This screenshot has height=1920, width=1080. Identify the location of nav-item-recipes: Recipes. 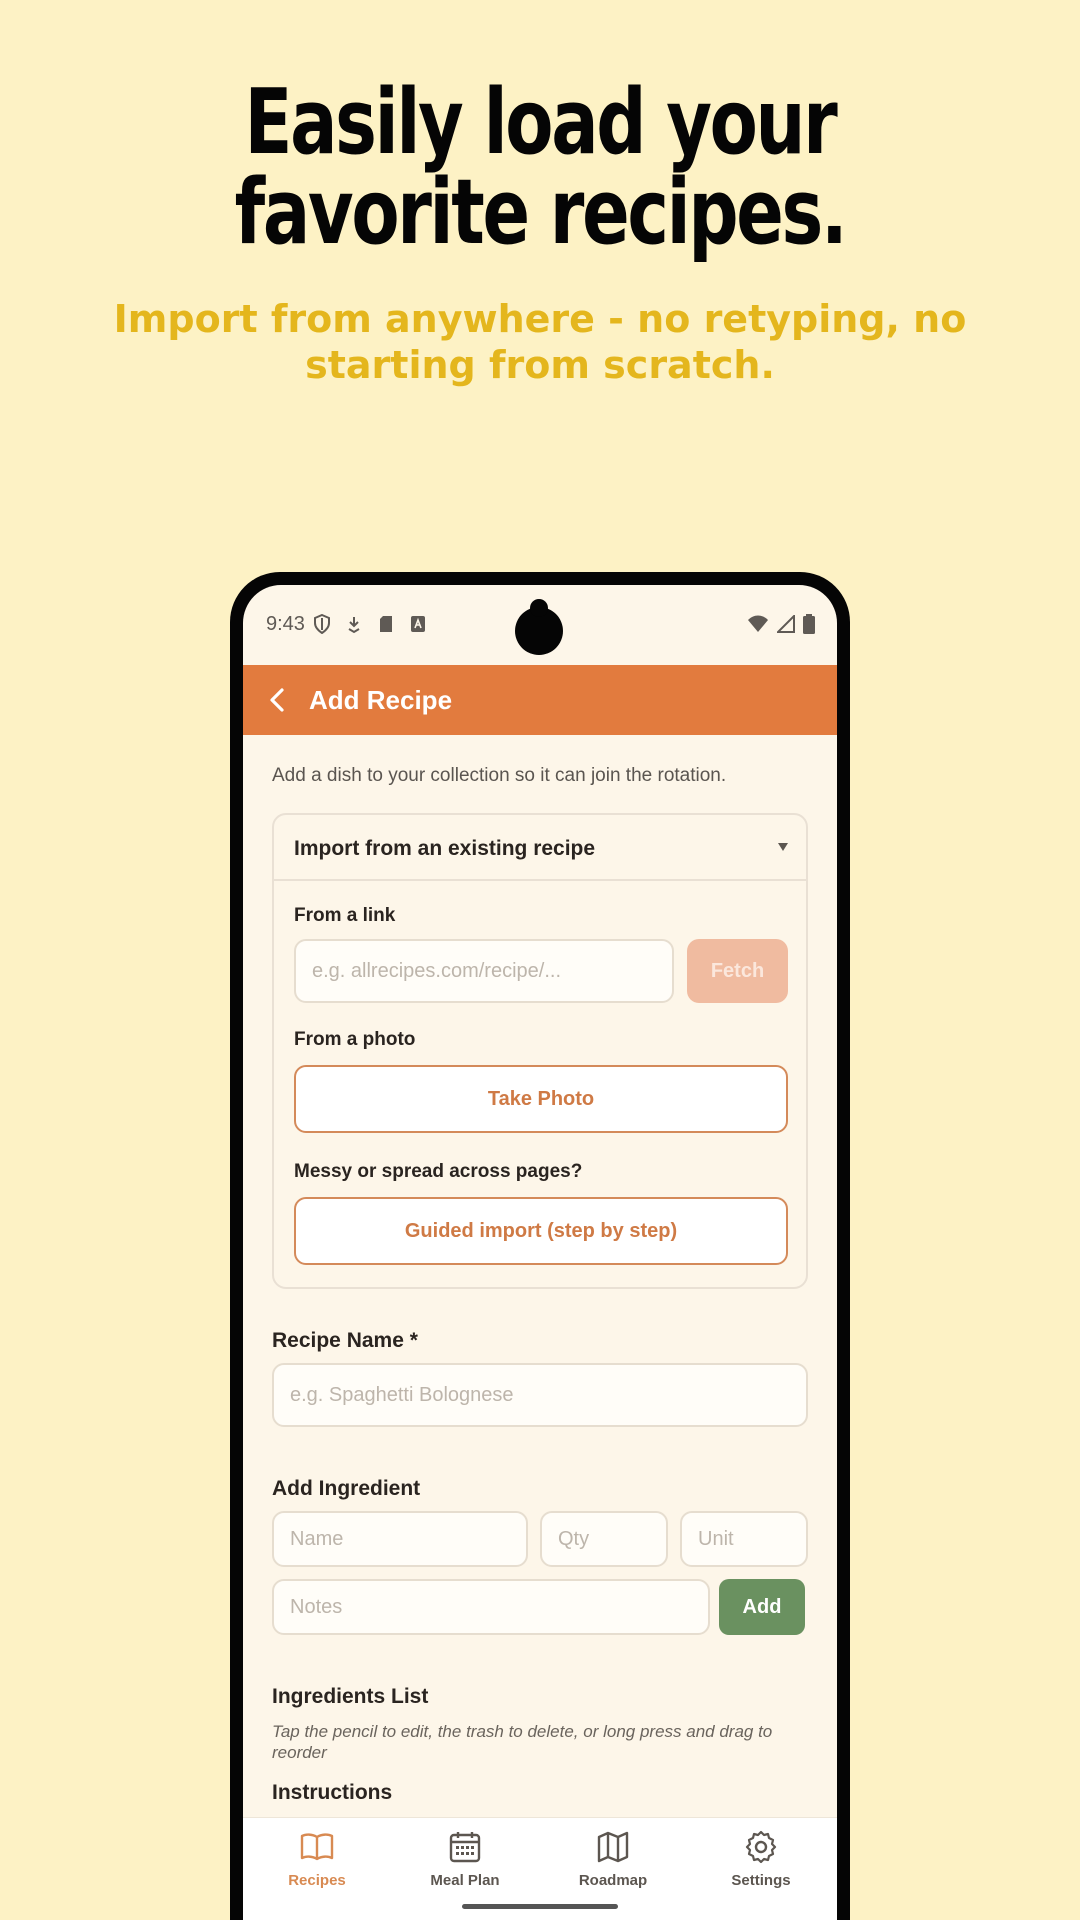
(317, 1858).